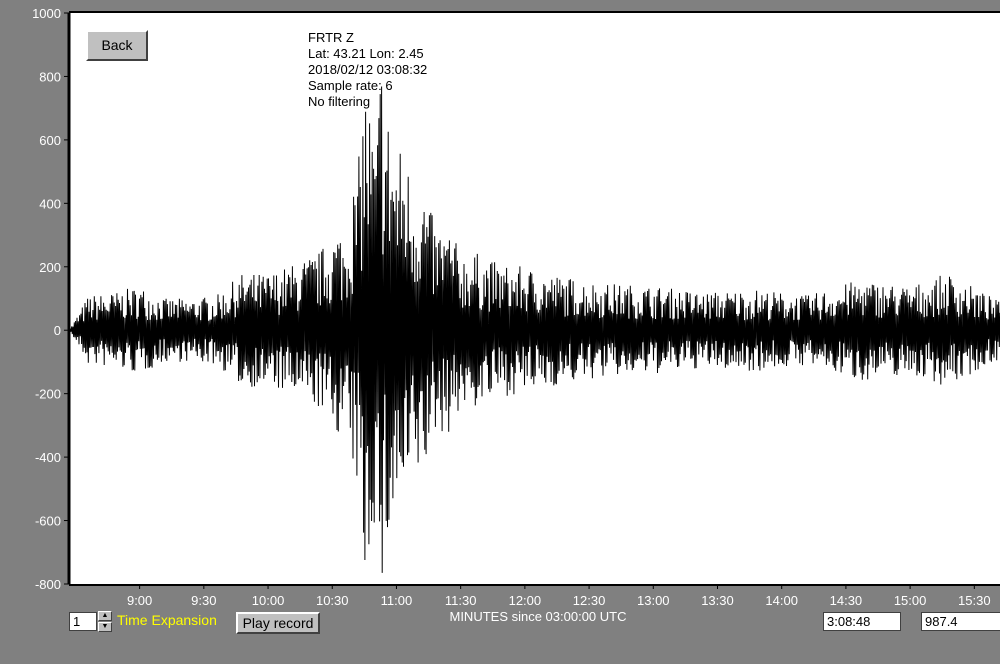 Image resolution: width=1000 pixels, height=664 pixels. What do you see at coordinates (910, 600) in the screenshot?
I see `x-tick-label: 15:00` at bounding box center [910, 600].